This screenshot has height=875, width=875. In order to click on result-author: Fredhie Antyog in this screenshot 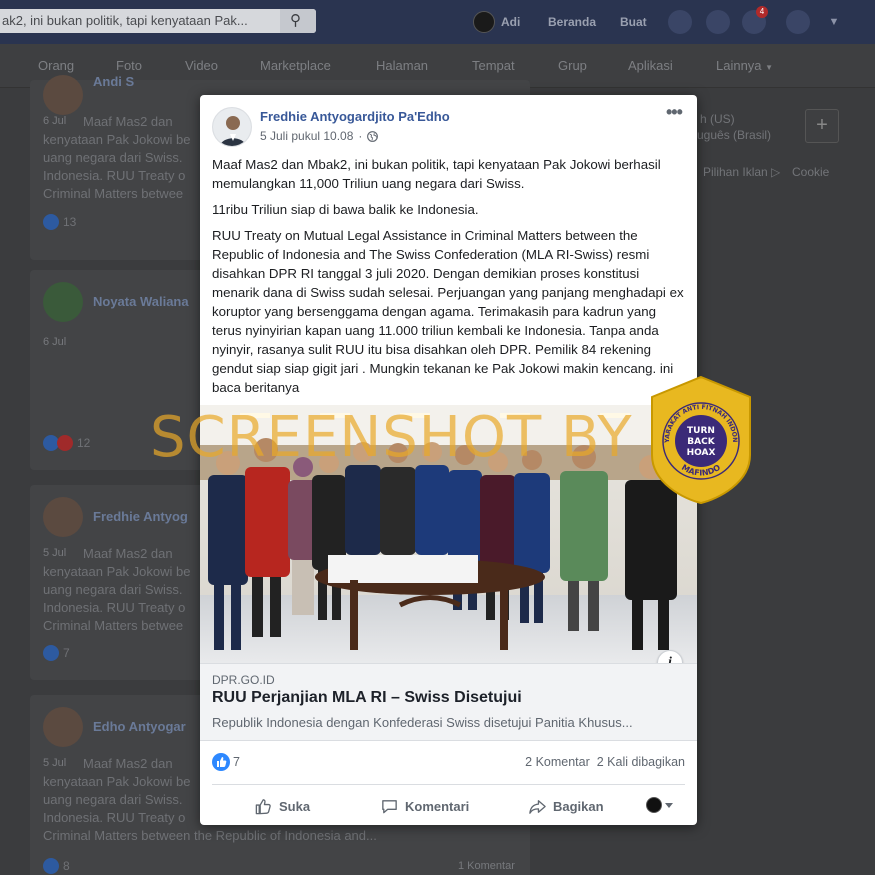, I will do `click(140, 516)`.